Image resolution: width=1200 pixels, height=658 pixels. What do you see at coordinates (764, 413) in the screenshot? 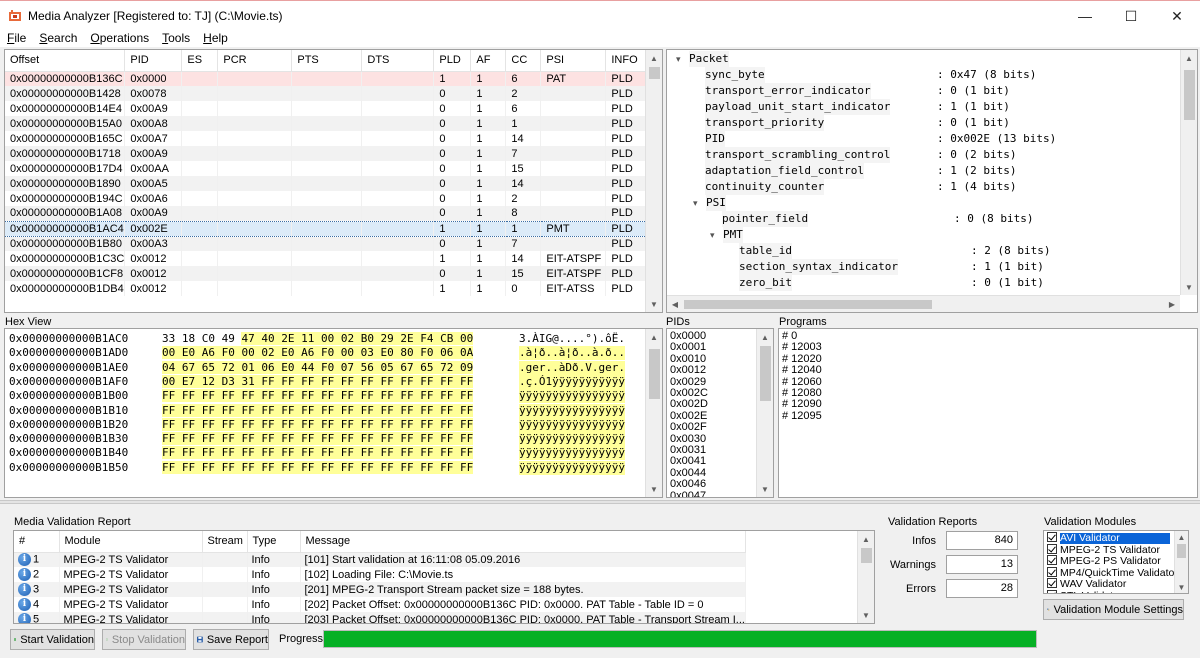
I see `pids-scrollbar: ▲ ▼` at bounding box center [764, 413].